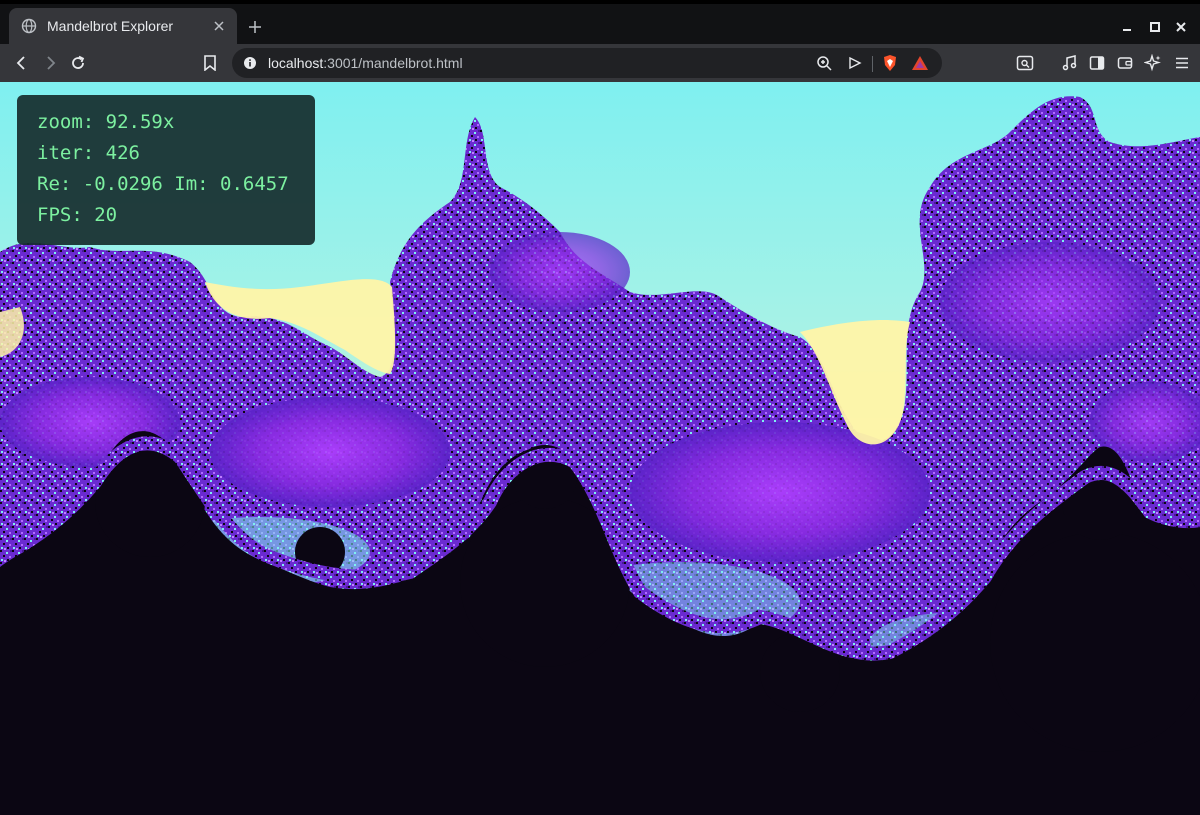 The height and width of the screenshot is (815, 1200). Describe the element at coordinates (1182, 63) in the screenshot. I see `menu-icon` at that location.